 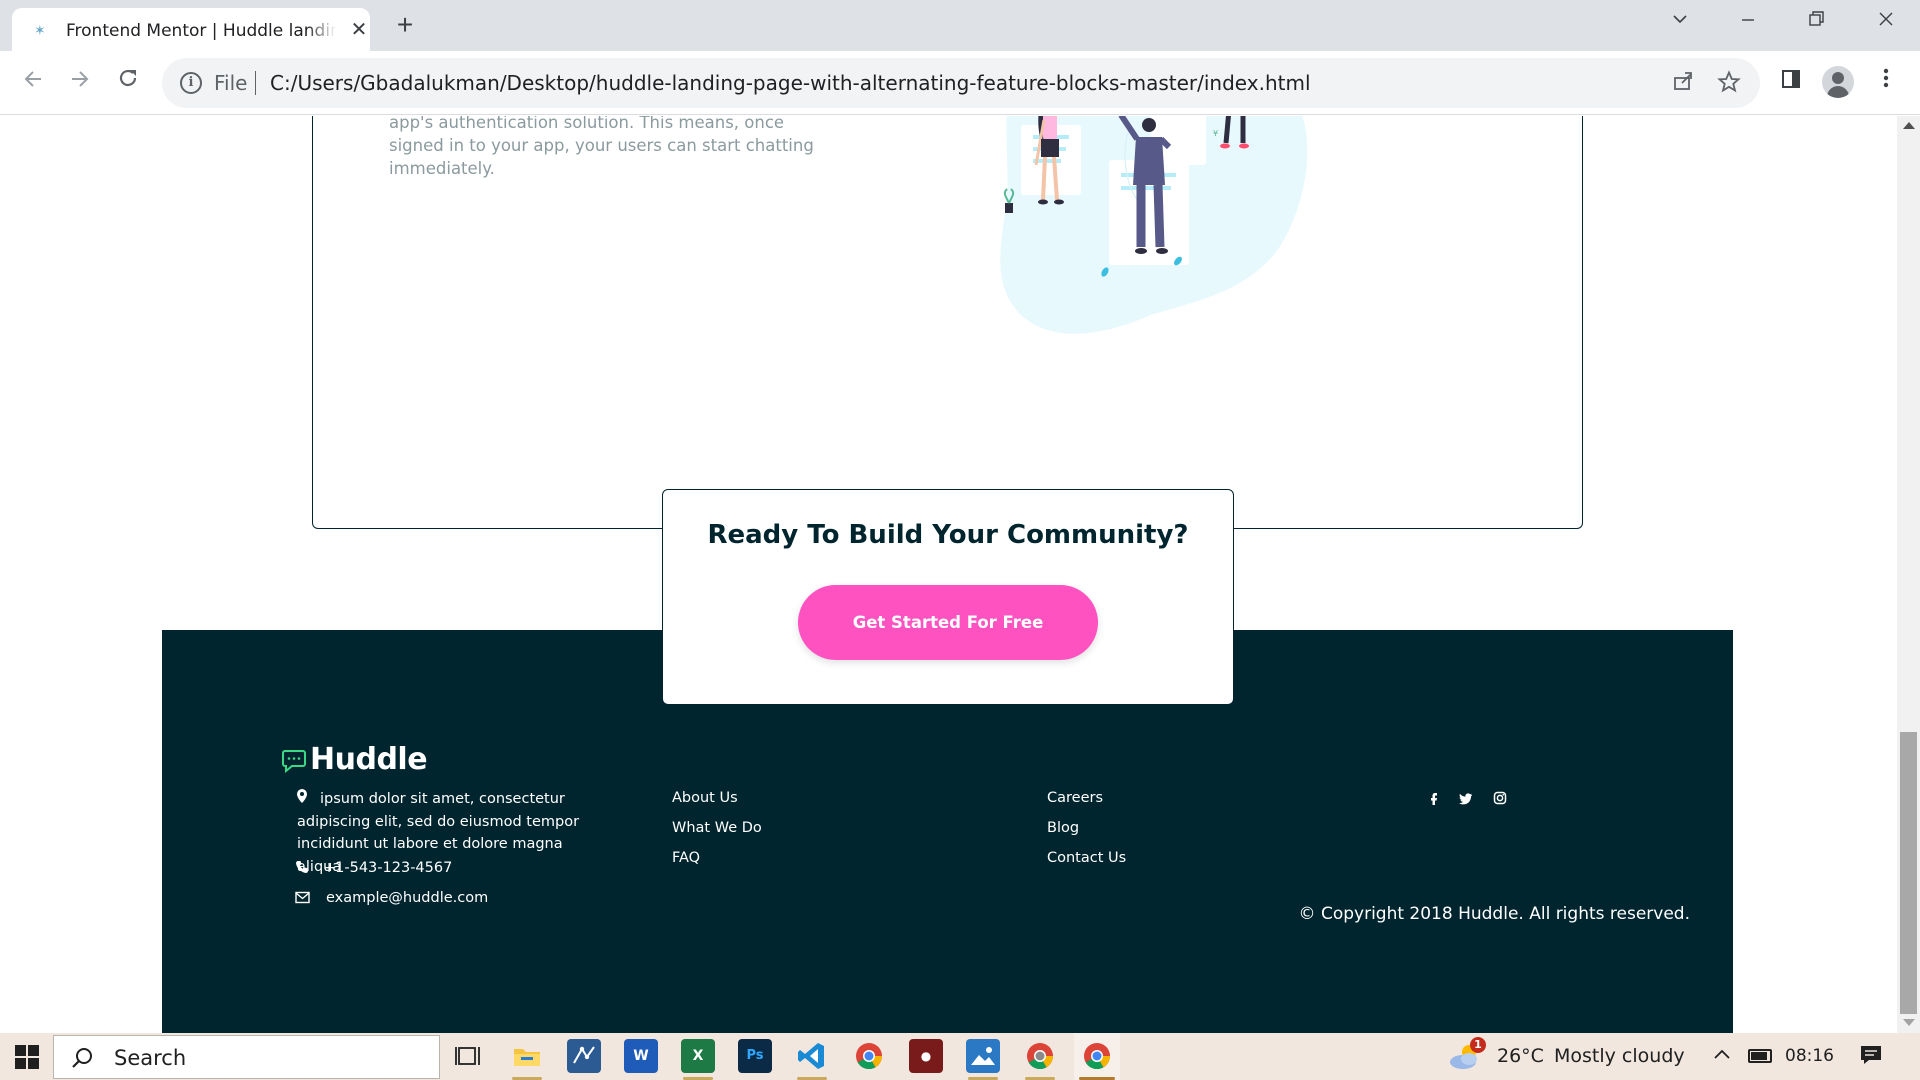 What do you see at coordinates (1154, 225) in the screenshot?
I see `feature-illustration: ¥` at bounding box center [1154, 225].